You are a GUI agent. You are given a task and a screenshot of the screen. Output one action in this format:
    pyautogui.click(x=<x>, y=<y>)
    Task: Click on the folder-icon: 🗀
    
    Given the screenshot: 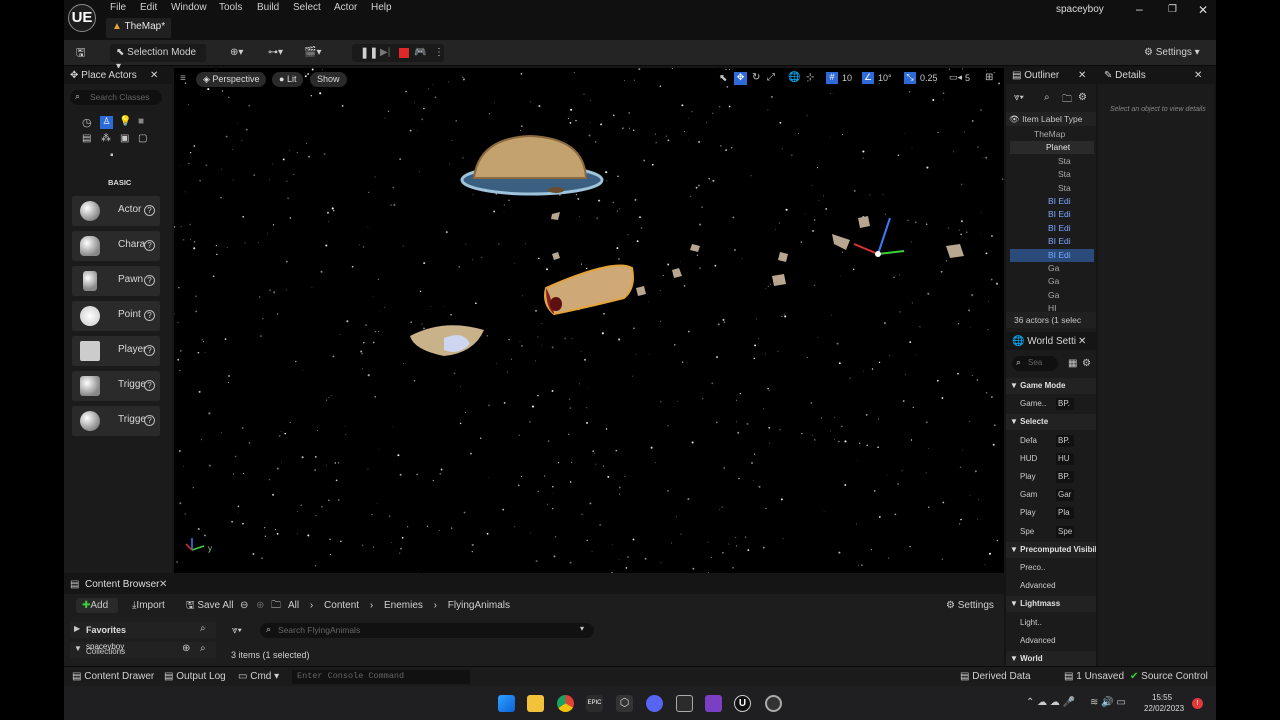 What is the action you would take?
    pyautogui.click(x=276, y=606)
    